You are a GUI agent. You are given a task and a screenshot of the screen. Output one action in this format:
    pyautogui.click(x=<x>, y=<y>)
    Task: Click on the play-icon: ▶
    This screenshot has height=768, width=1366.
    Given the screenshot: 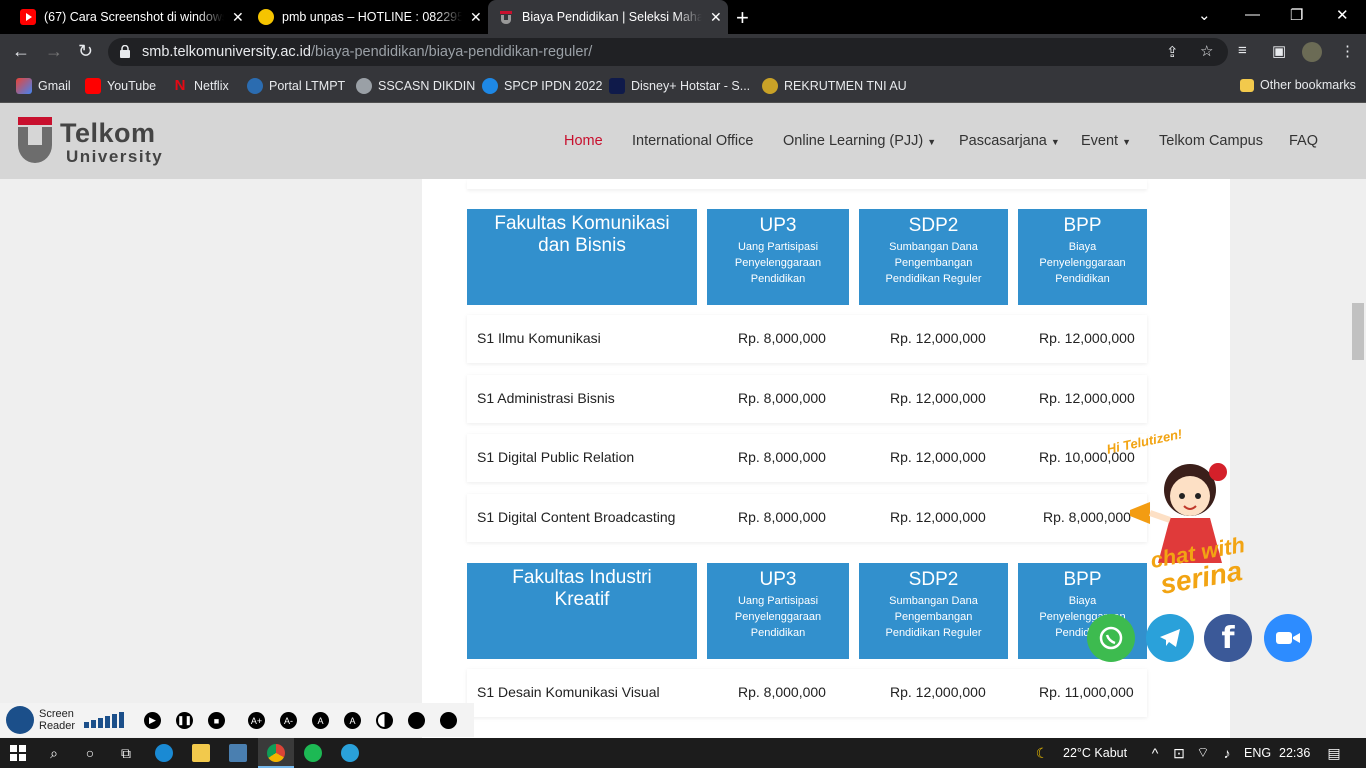 What is the action you would take?
    pyautogui.click(x=152, y=720)
    